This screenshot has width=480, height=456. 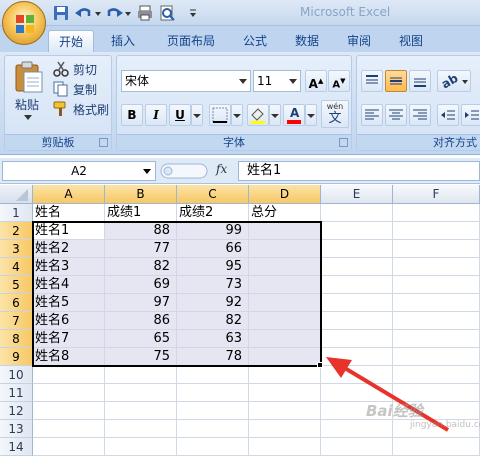 What do you see at coordinates (141, 194) in the screenshot?
I see `column-header-b: B` at bounding box center [141, 194].